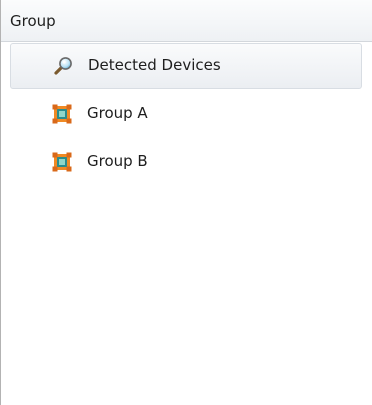 The width and height of the screenshot is (372, 405). I want to click on group-column-header: Group, so click(186, 21).